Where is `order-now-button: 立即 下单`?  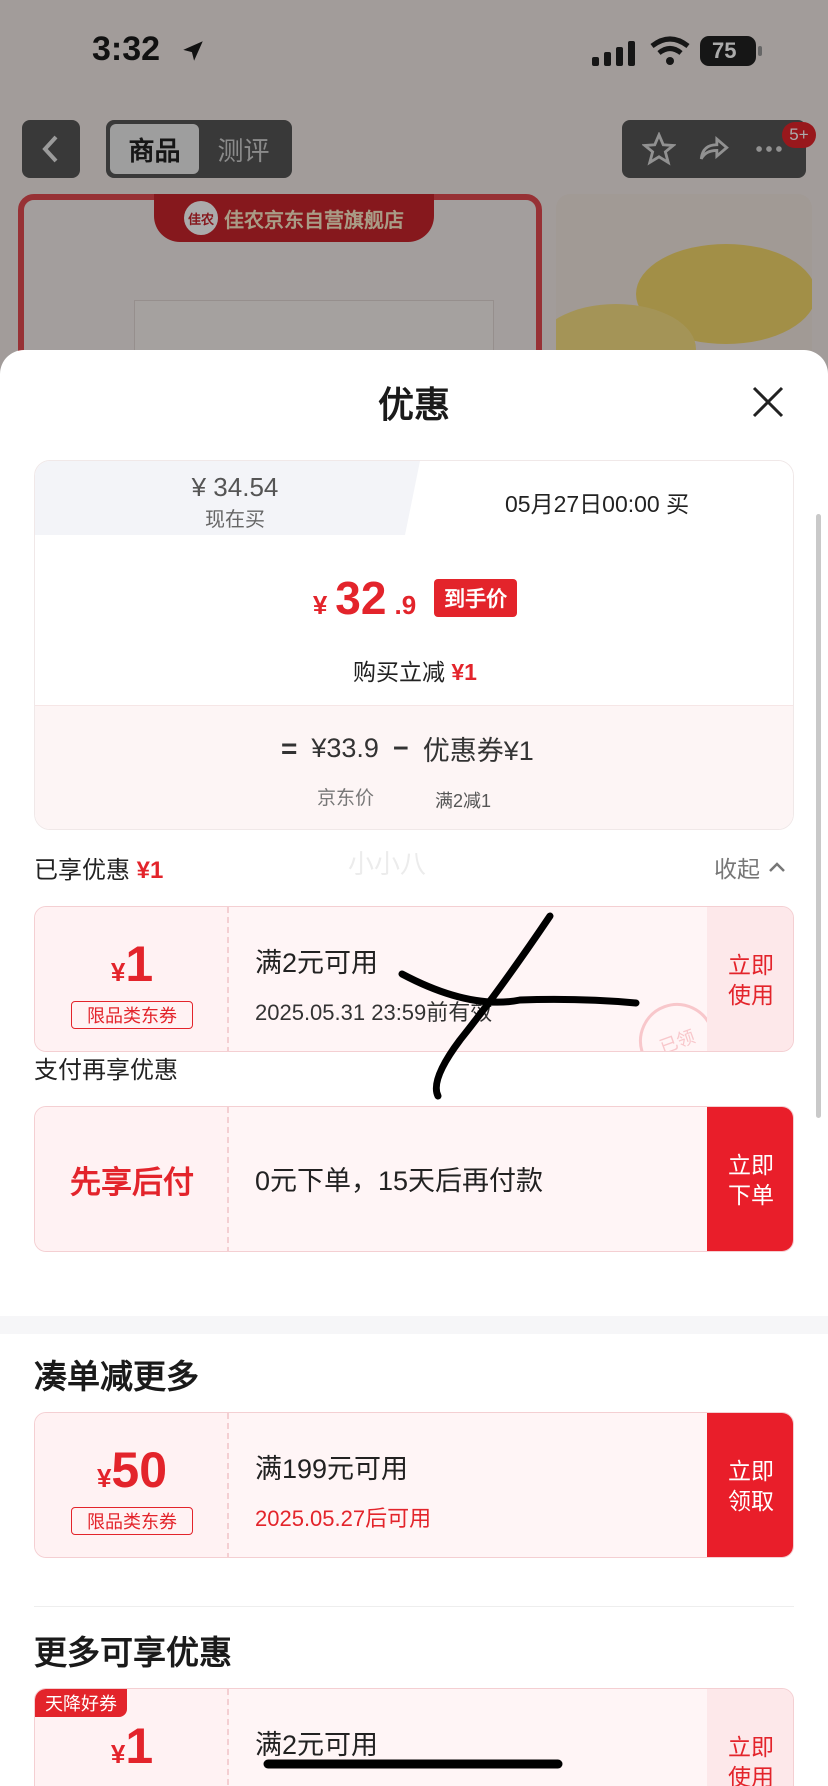 order-now-button: 立即 下单 is located at coordinates (750, 1179).